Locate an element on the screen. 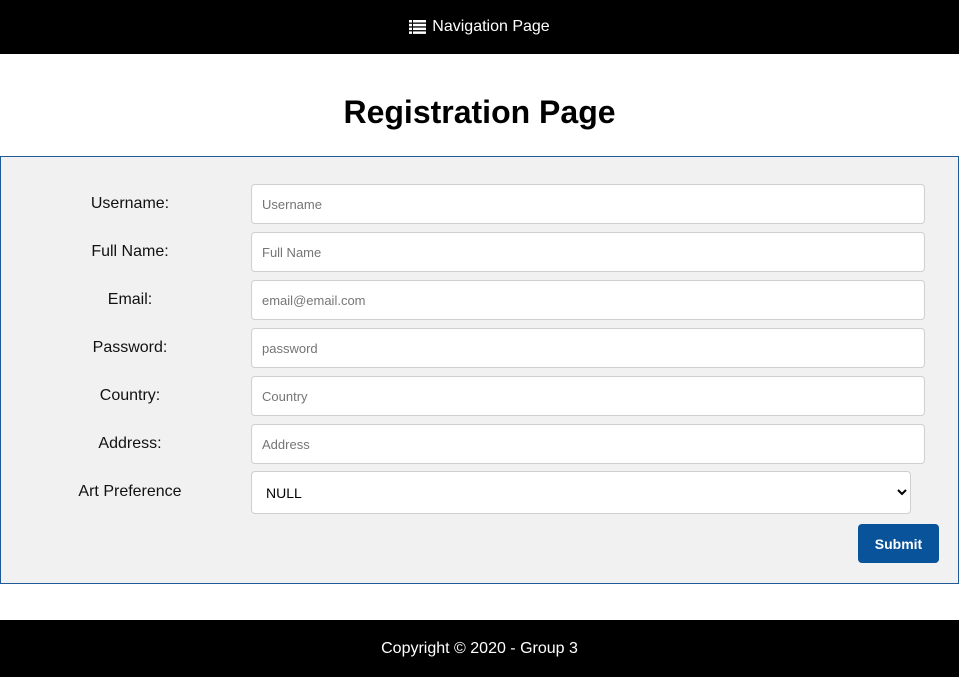 The image size is (959, 677). art-preference-row: Art Preference NULL is located at coordinates (479, 492).